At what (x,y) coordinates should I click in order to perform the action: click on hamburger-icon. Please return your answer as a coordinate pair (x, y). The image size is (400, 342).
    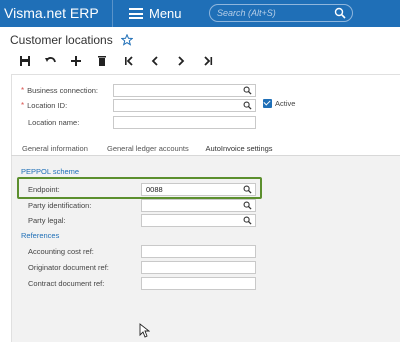
    Looking at the image, I should click on (136, 13).